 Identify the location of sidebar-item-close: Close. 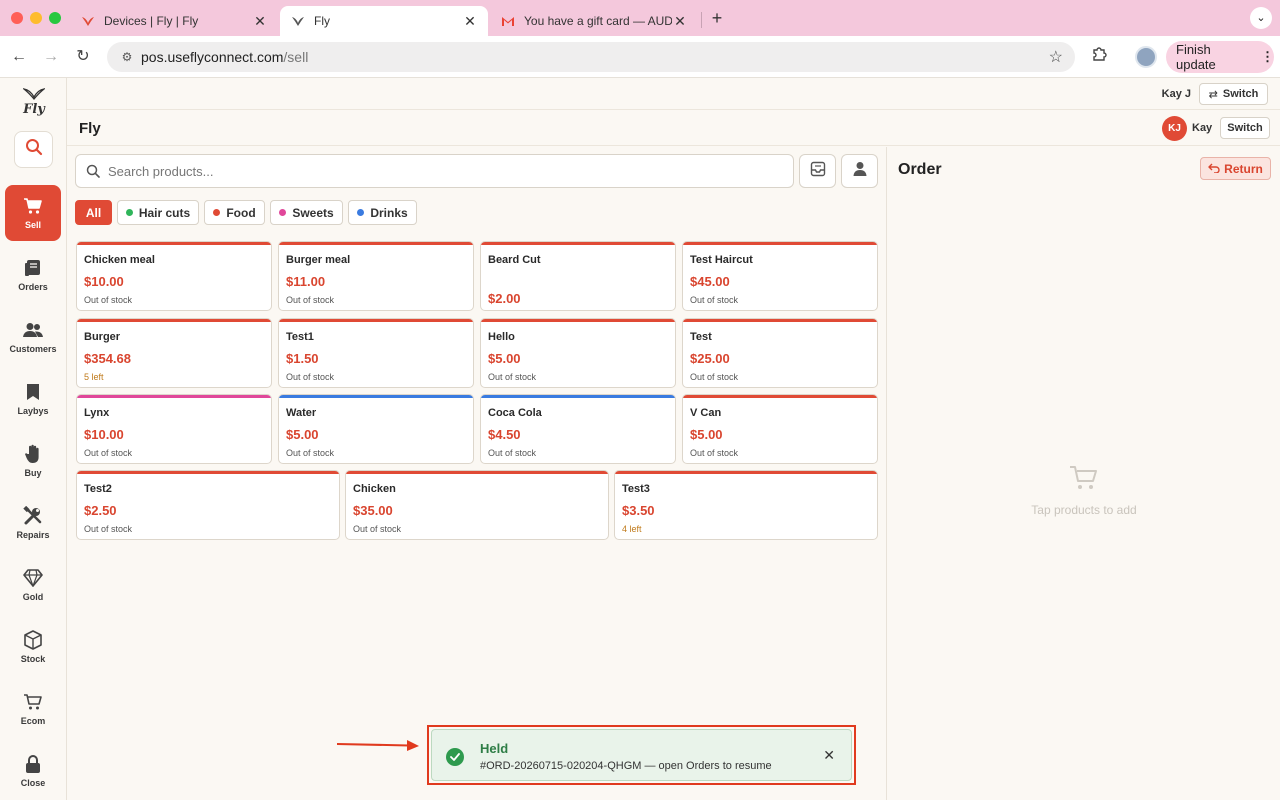
(33, 771).